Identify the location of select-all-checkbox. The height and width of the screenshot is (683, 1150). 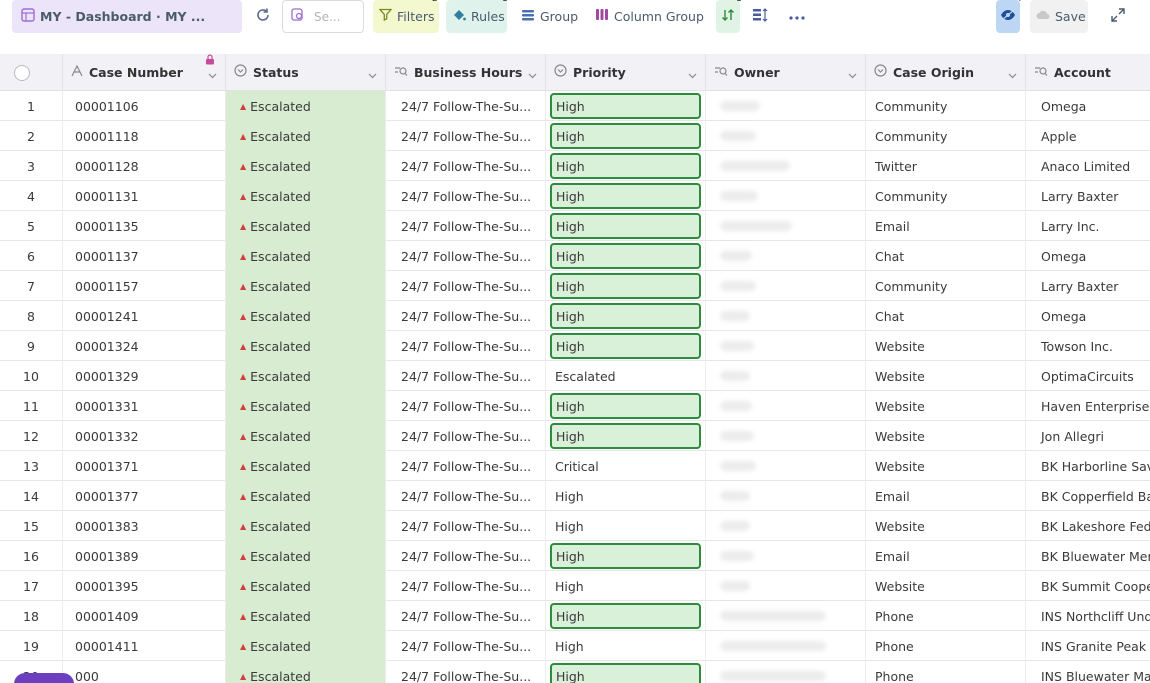
(22, 72).